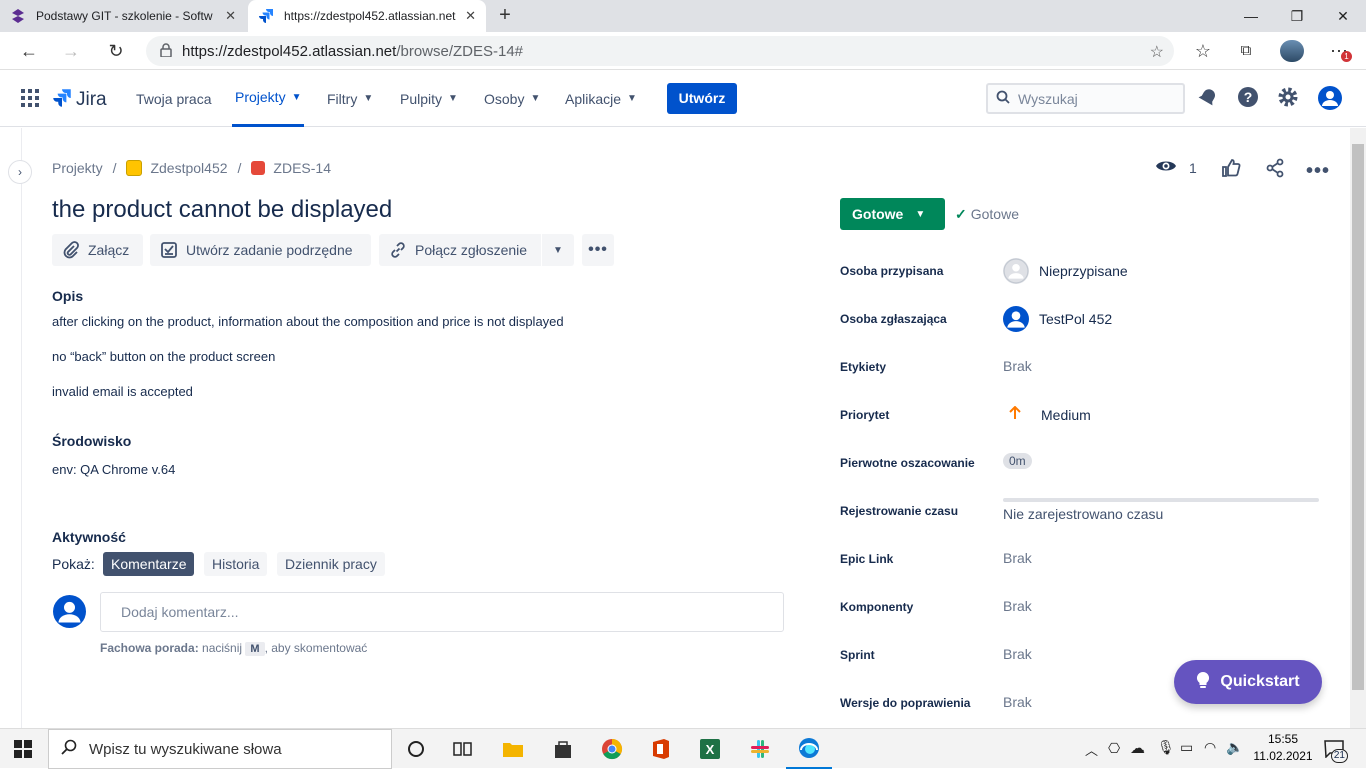 The image size is (1366, 769). I want to click on microphone-icon: 🎙, so click(1166, 747).